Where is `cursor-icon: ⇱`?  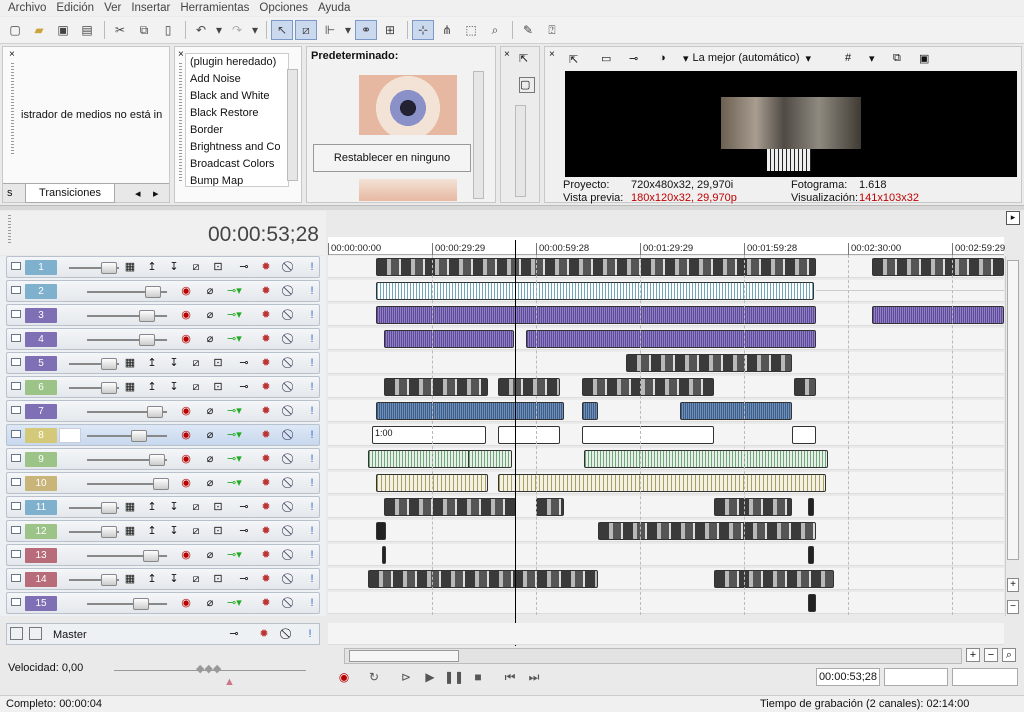 cursor-icon: ⇱ is located at coordinates (523, 58).